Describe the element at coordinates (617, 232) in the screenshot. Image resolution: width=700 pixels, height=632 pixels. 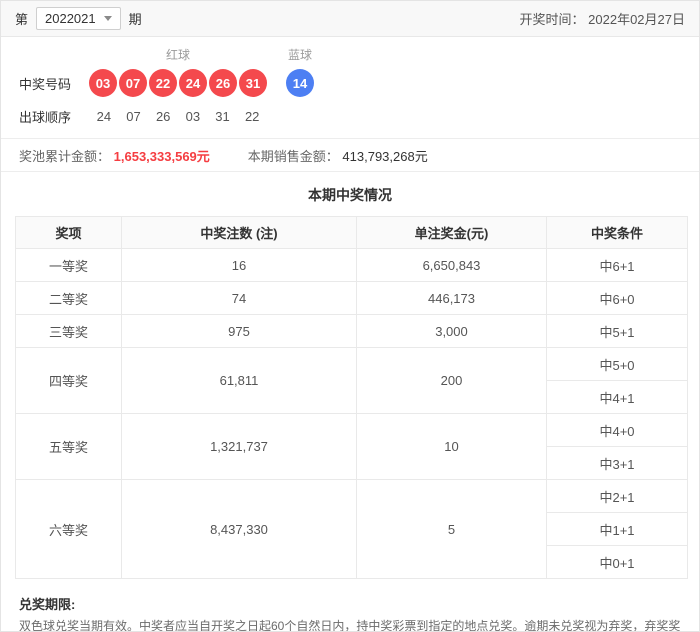
I see `table-header-cell: 中奖条件` at that location.